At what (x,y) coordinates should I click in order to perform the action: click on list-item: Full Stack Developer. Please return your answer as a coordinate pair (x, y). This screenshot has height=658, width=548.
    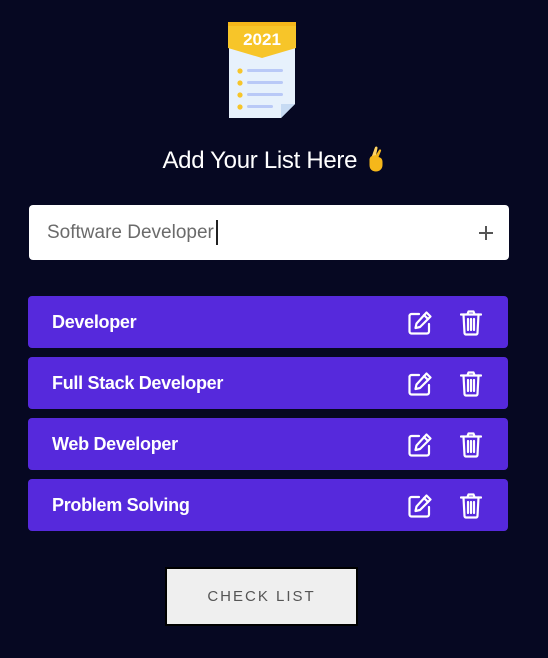
    Looking at the image, I should click on (268, 383).